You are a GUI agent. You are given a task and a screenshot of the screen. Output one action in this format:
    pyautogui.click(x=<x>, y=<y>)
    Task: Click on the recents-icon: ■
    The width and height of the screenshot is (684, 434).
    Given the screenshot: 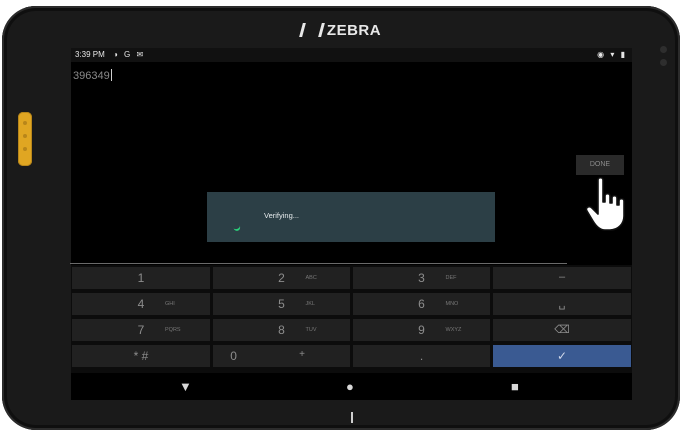 What is the action you would take?
    pyautogui.click(x=515, y=386)
    